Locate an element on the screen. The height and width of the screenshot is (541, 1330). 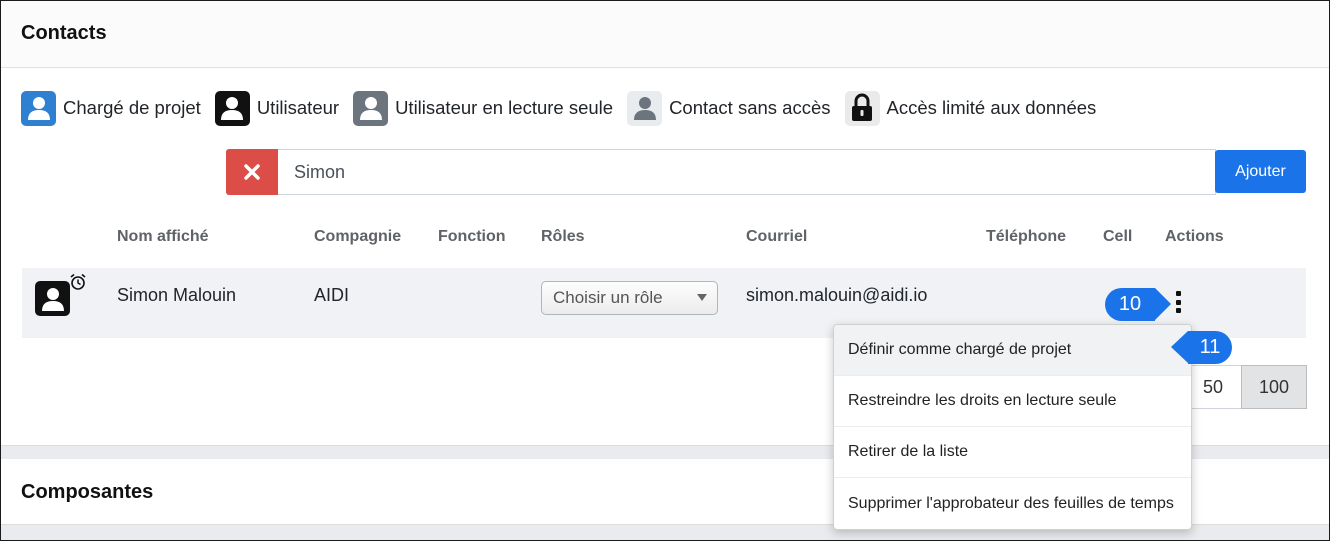
search-input is located at coordinates (747, 172).